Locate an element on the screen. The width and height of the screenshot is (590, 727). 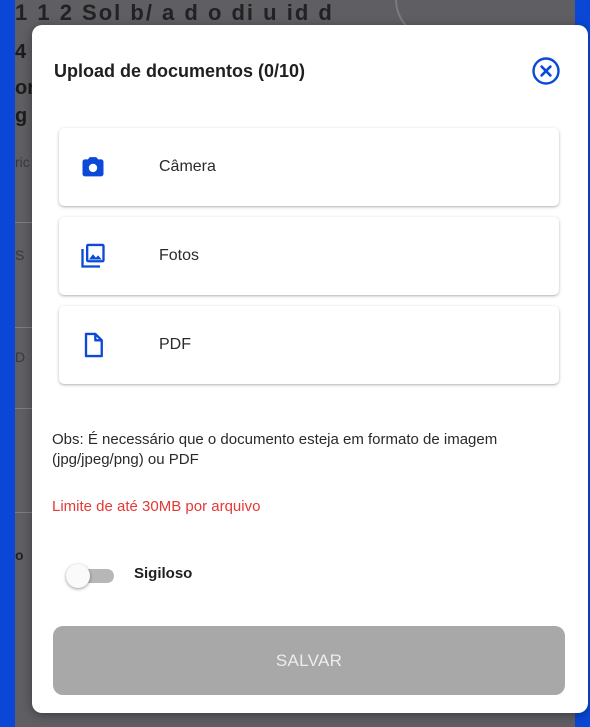
background-text-fragment: S is located at coordinates (20, 255).